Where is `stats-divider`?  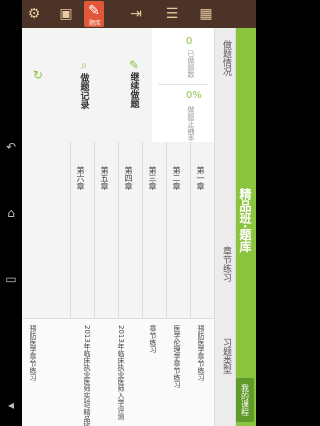
stats-divider is located at coordinates (183, 84).